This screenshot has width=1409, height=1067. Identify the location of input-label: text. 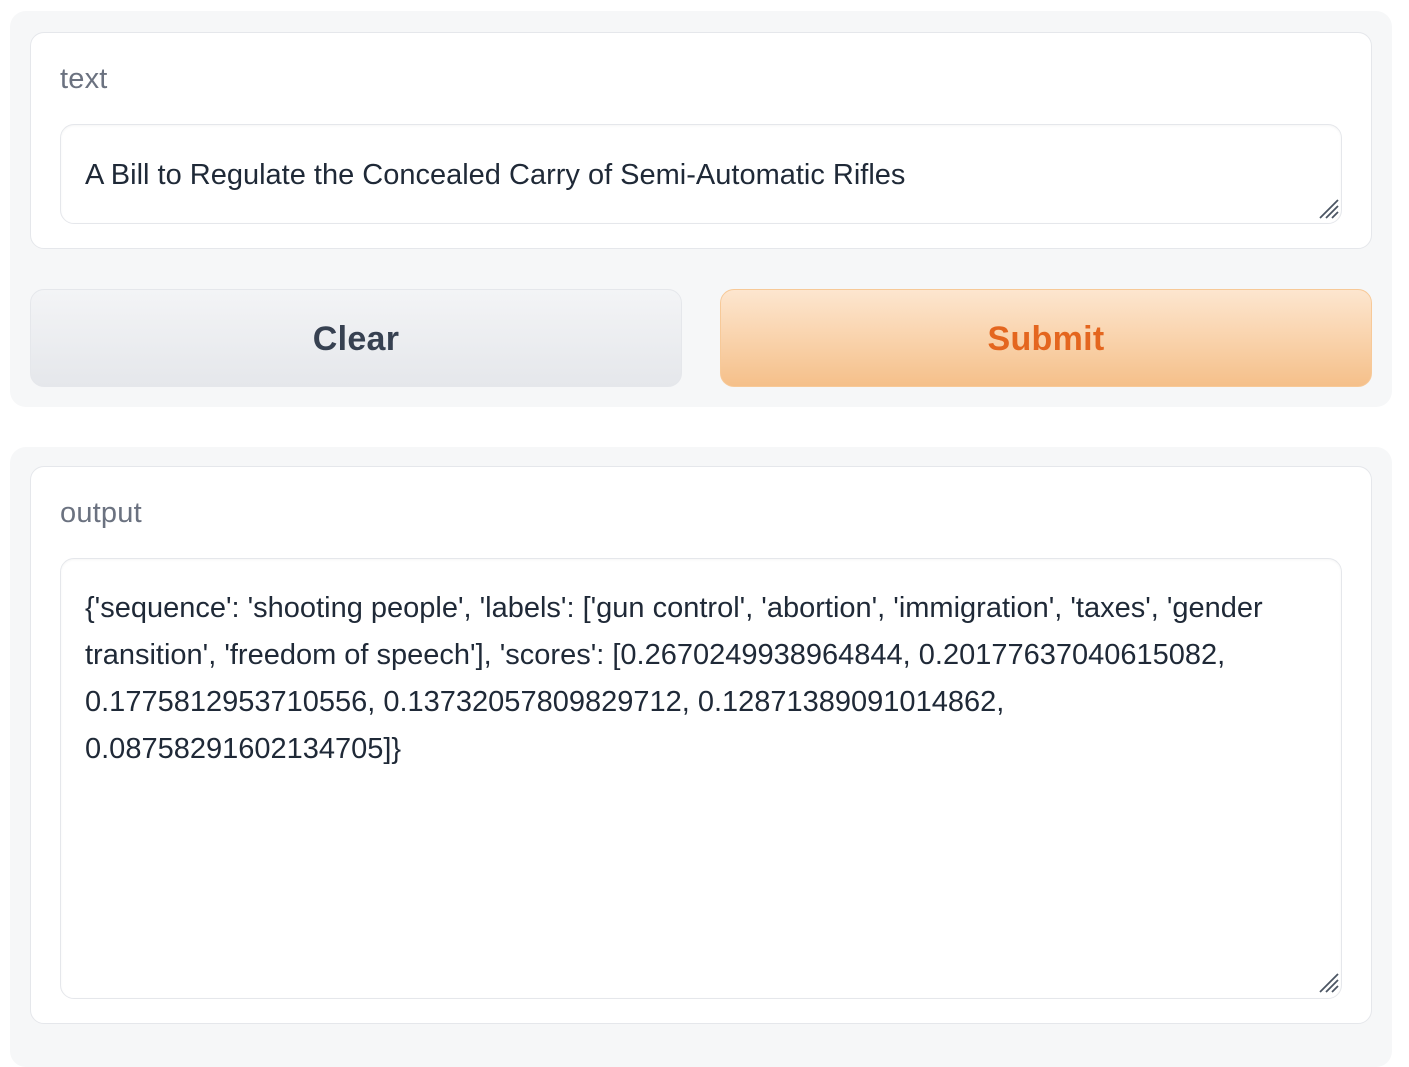
(84, 79).